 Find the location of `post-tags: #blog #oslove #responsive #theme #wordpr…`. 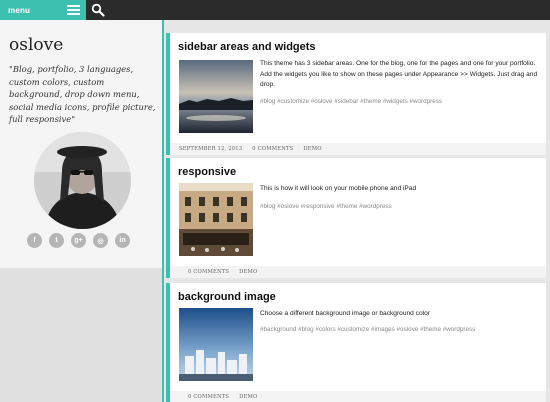

post-tags: #blog #oslove #responsive #theme #wordpr… is located at coordinates (402, 206).